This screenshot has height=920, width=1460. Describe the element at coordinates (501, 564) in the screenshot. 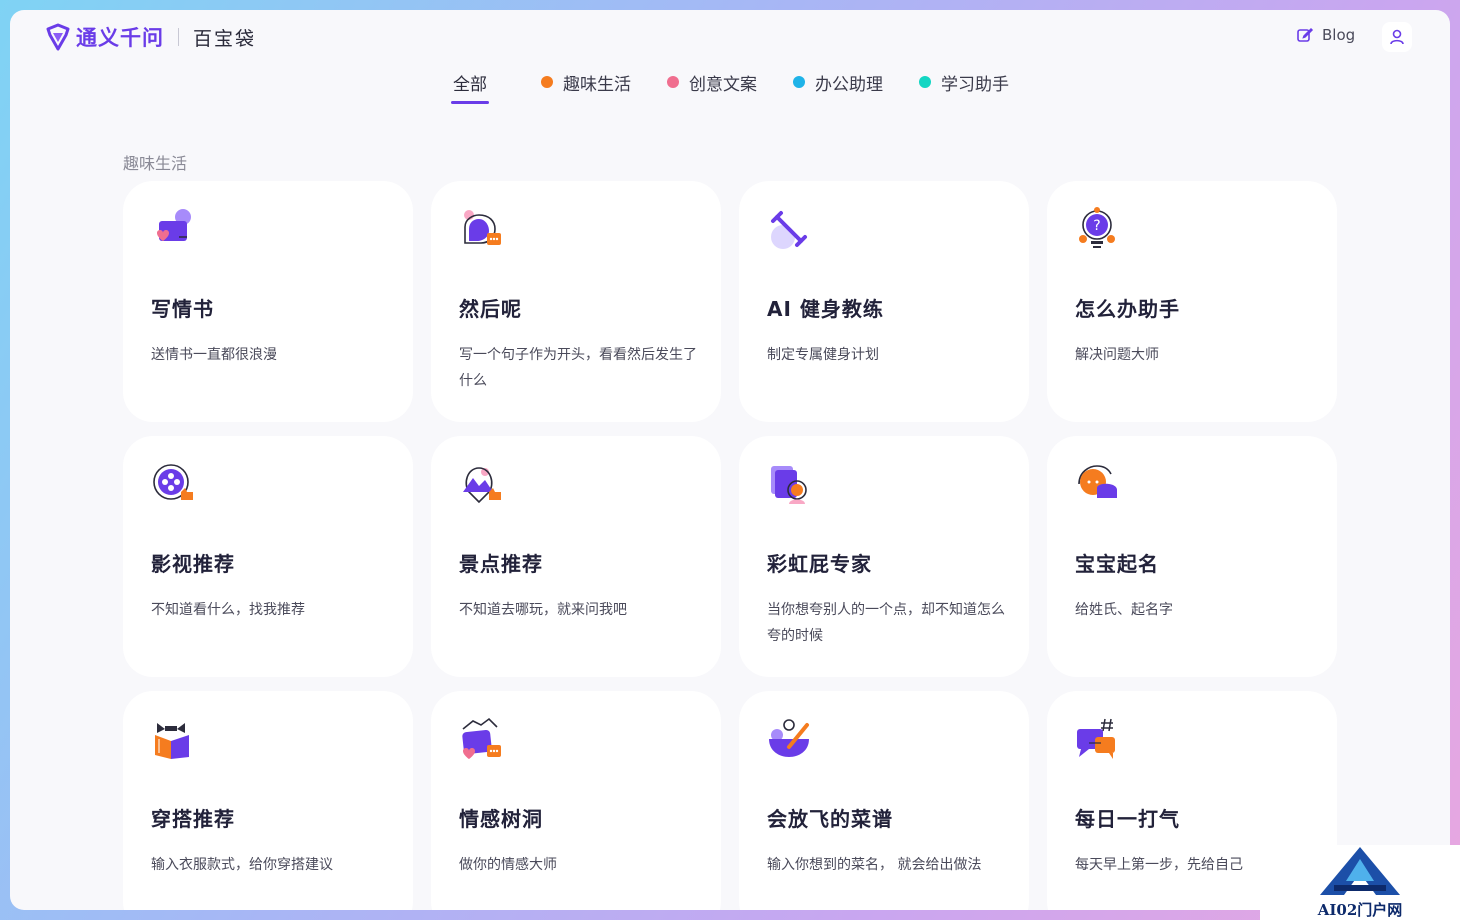

I see `card-title: 景点推荐` at that location.